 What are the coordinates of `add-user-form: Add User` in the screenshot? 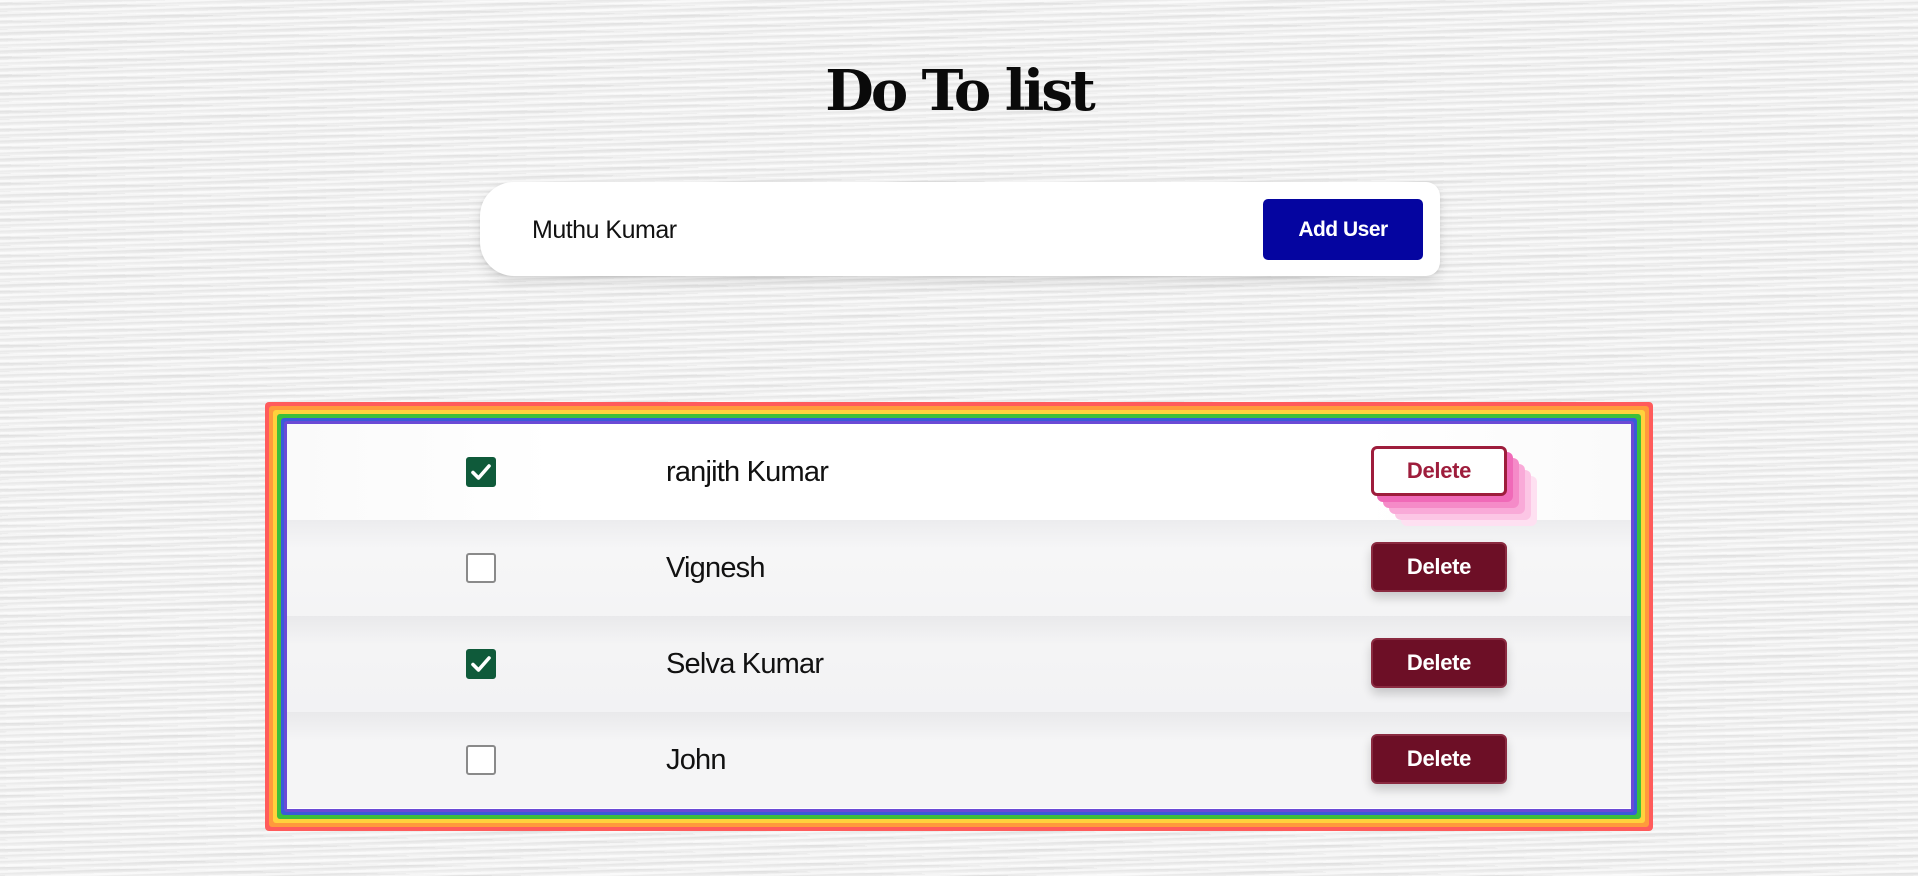 It's located at (960, 229).